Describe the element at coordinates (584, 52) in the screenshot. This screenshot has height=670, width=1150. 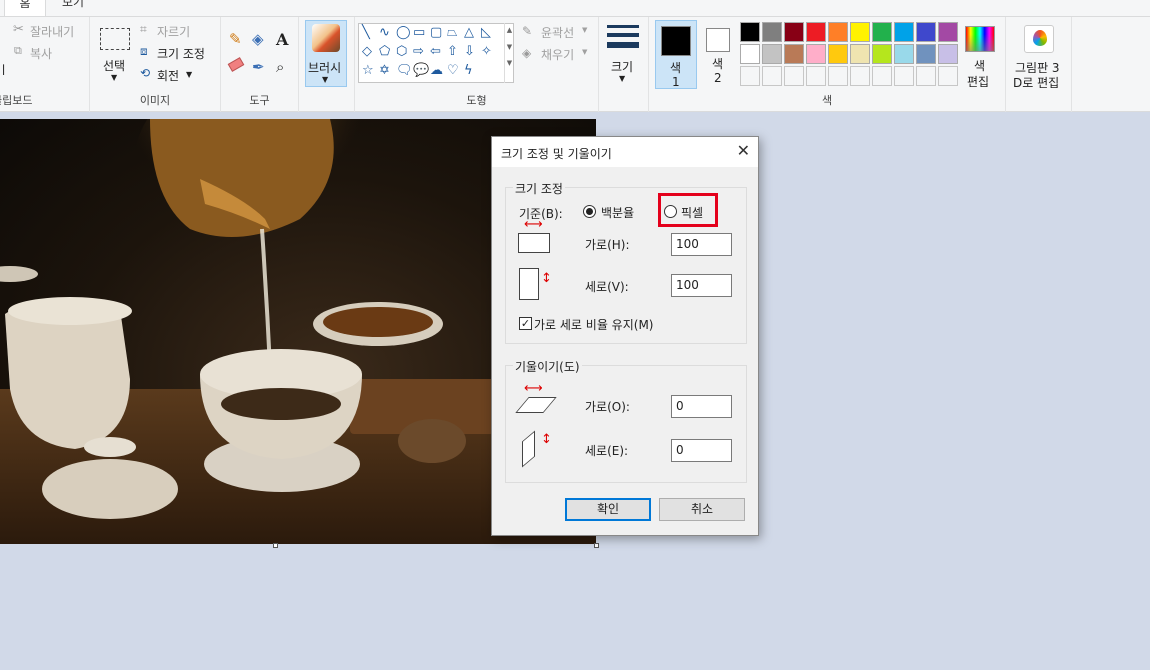
I see `fill-dropdown-icon: ▼` at that location.